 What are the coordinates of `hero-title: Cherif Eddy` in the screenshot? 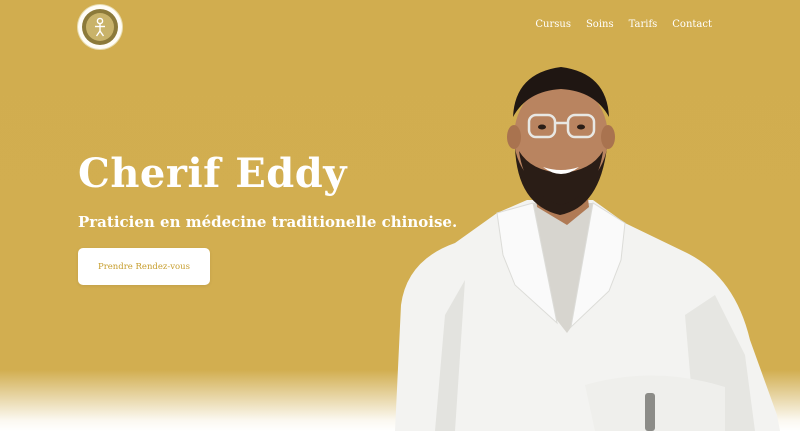 It's located at (212, 173).